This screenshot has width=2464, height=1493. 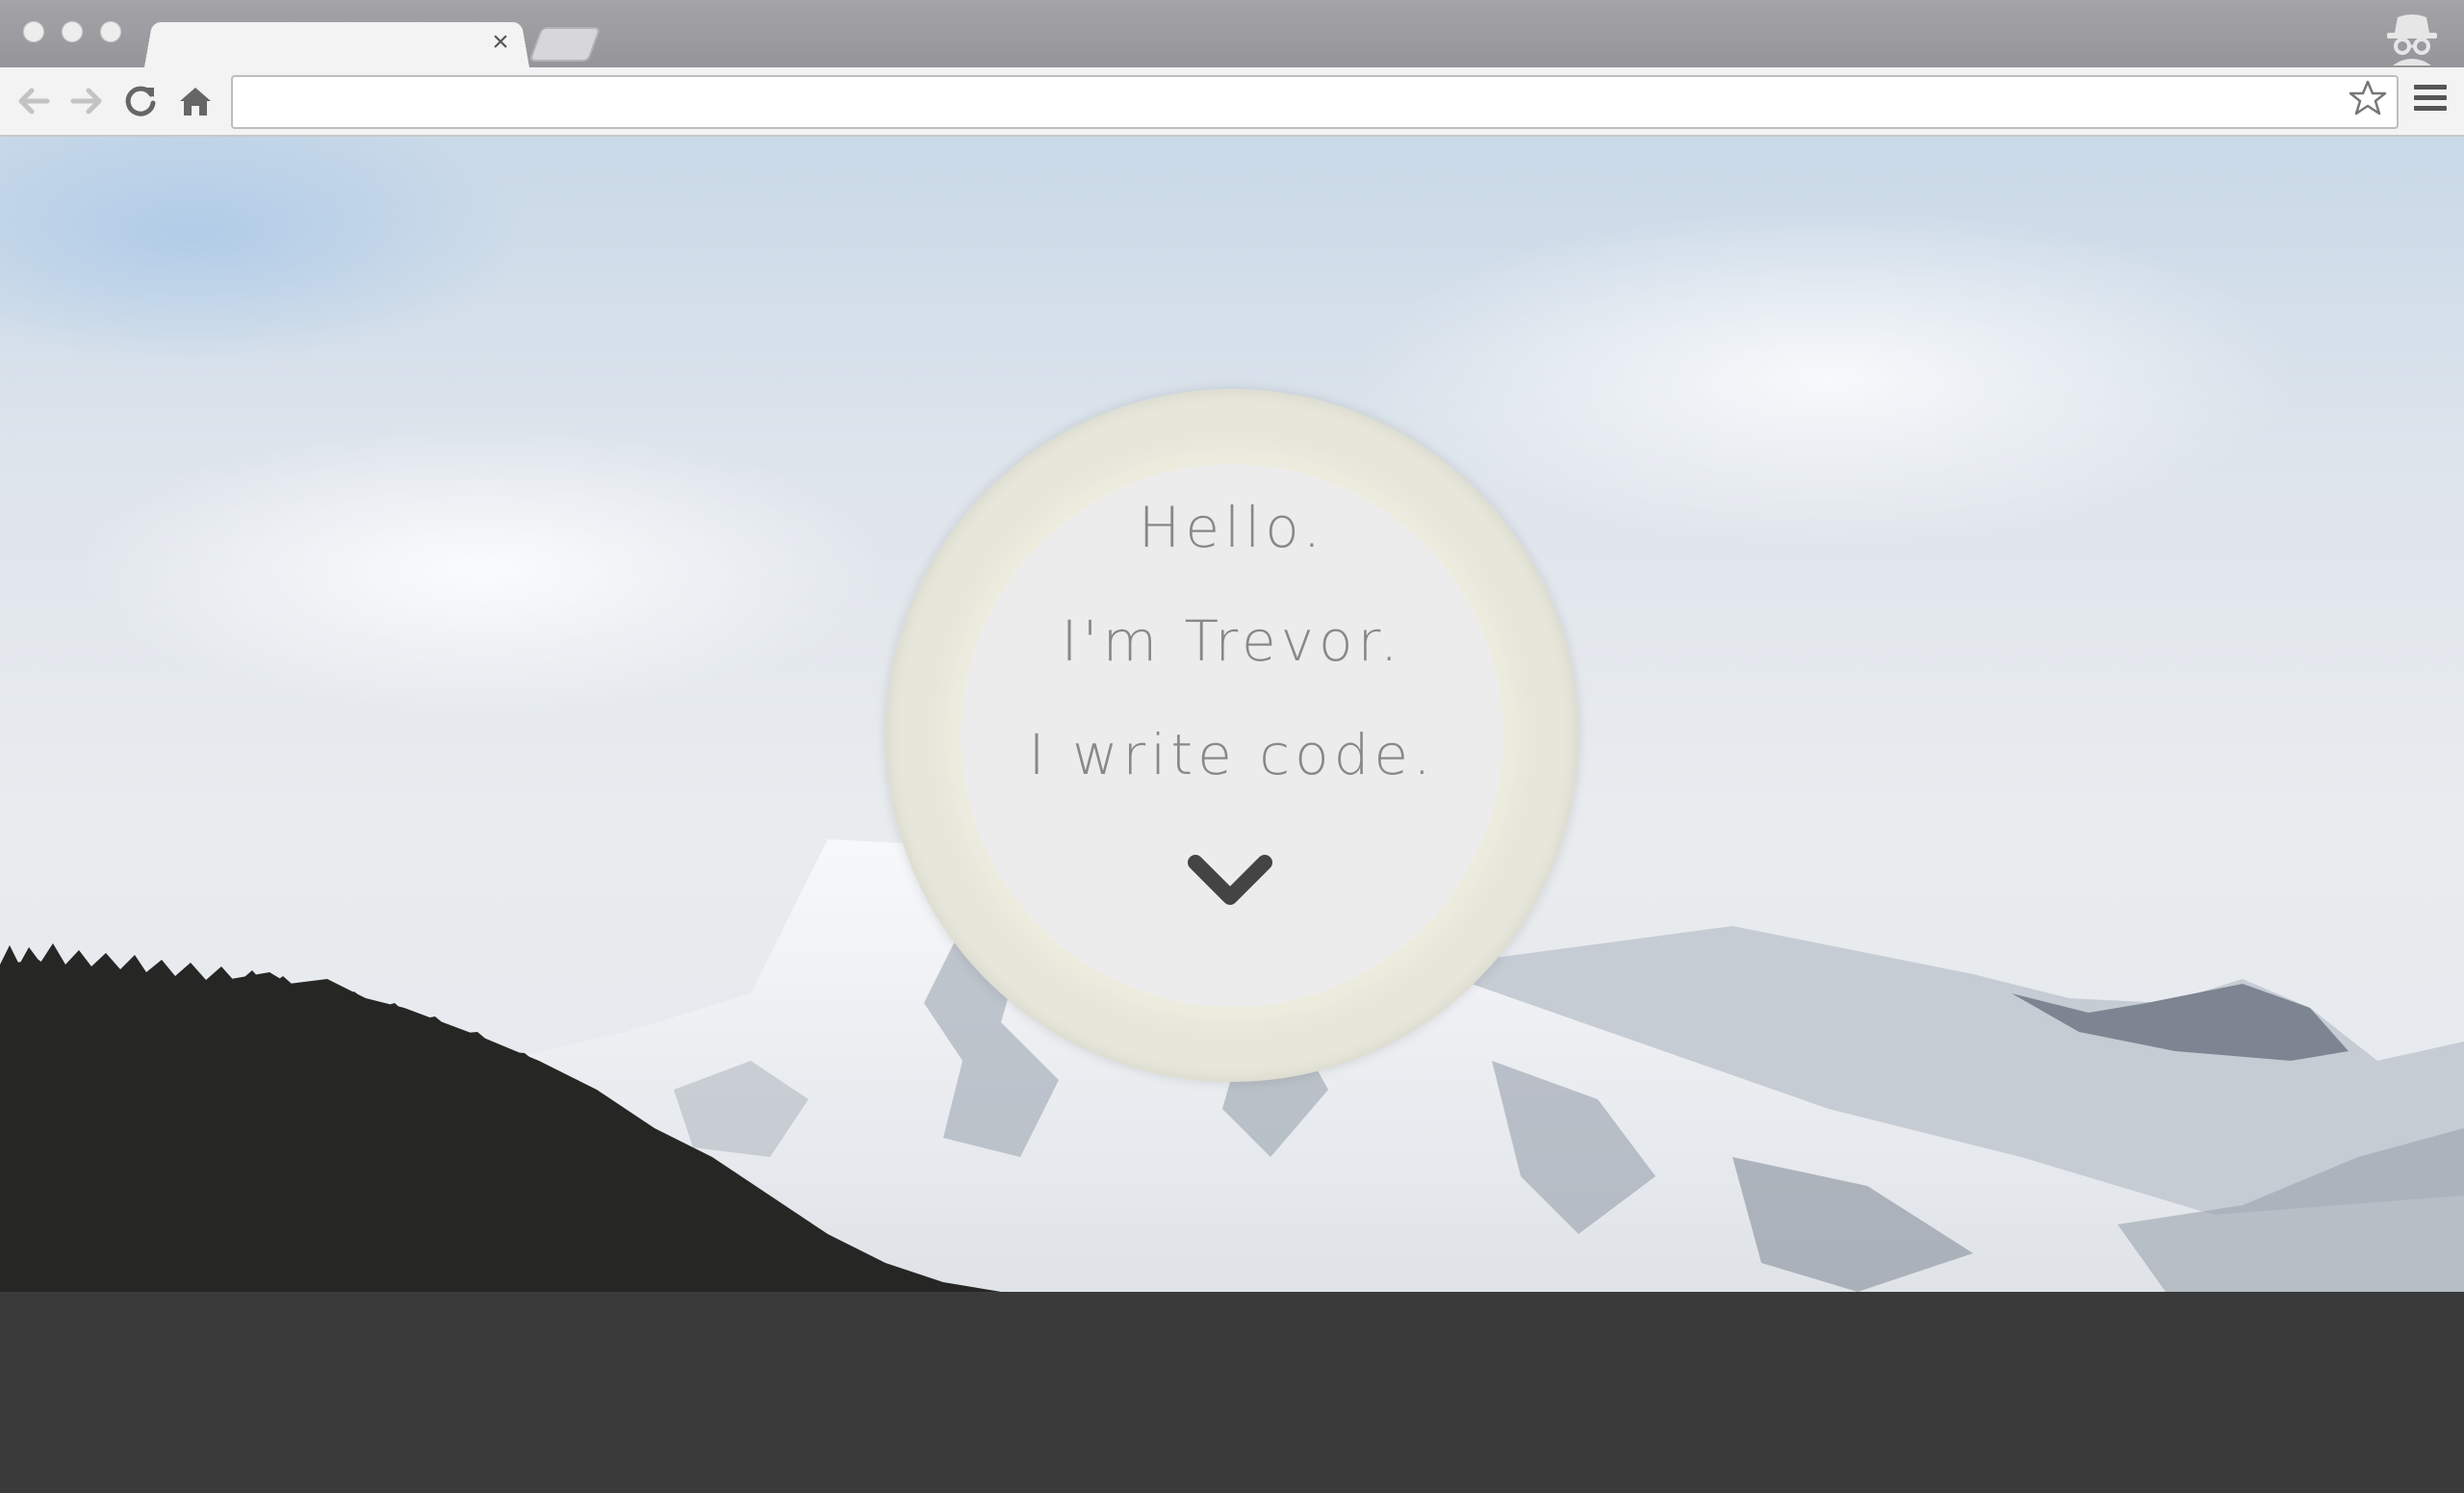 I want to click on greeting-line-name: I'm Trevor., so click(x=1232, y=641).